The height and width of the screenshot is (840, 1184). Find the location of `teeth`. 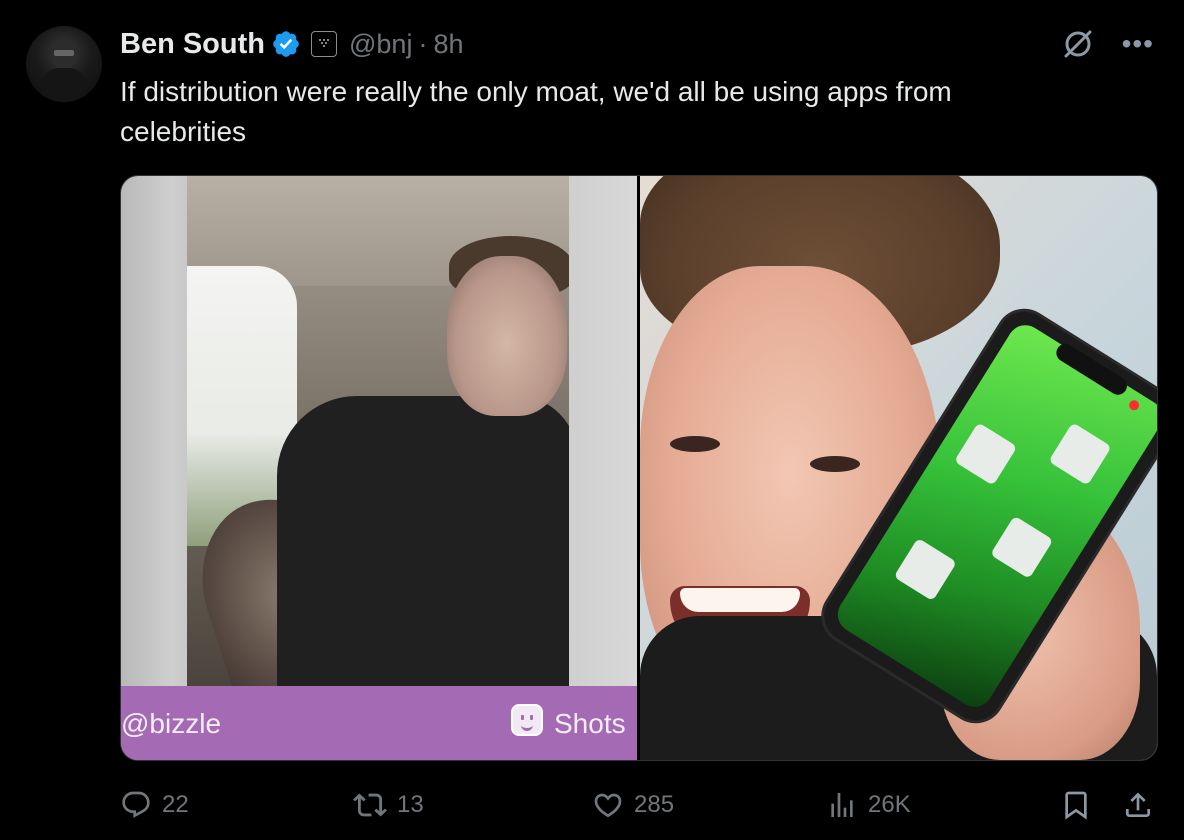

teeth is located at coordinates (740, 600).